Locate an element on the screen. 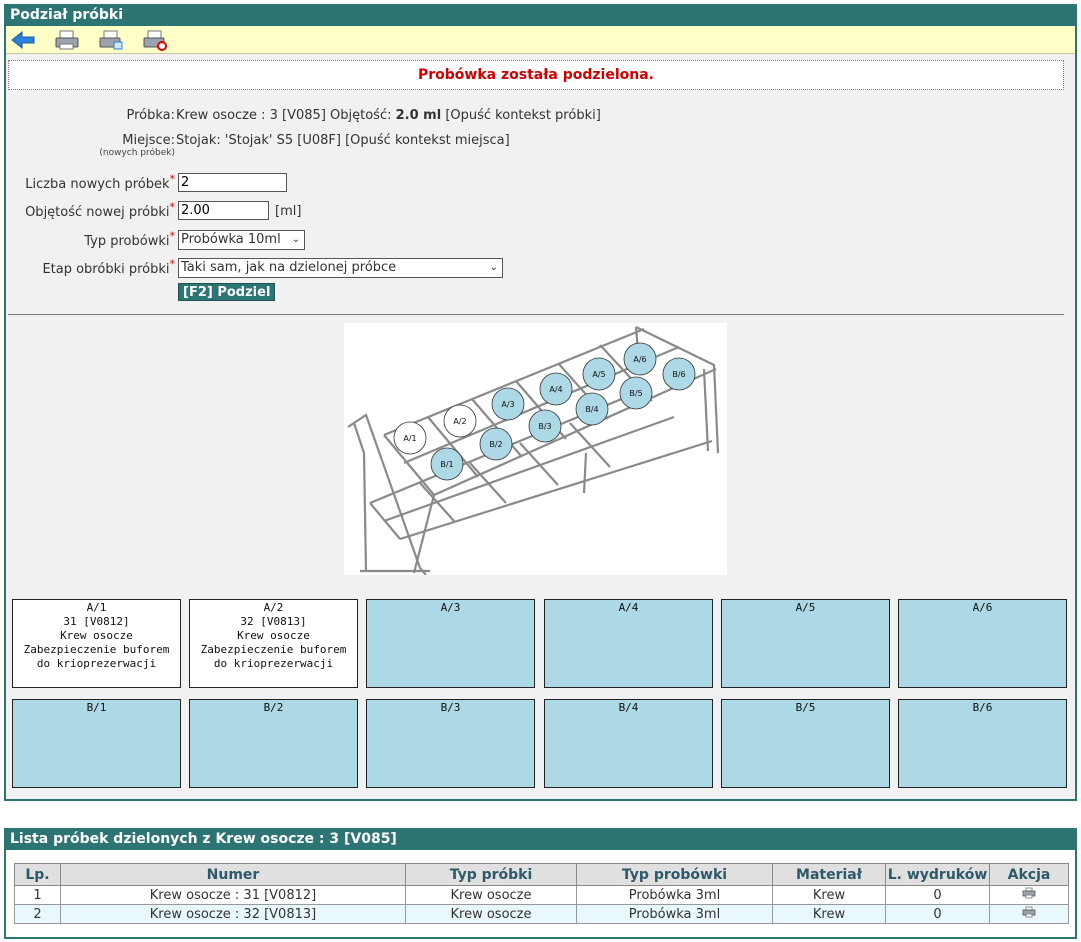 This screenshot has width=1081, height=942. rack-slot-b1: B/1 is located at coordinates (96, 743).